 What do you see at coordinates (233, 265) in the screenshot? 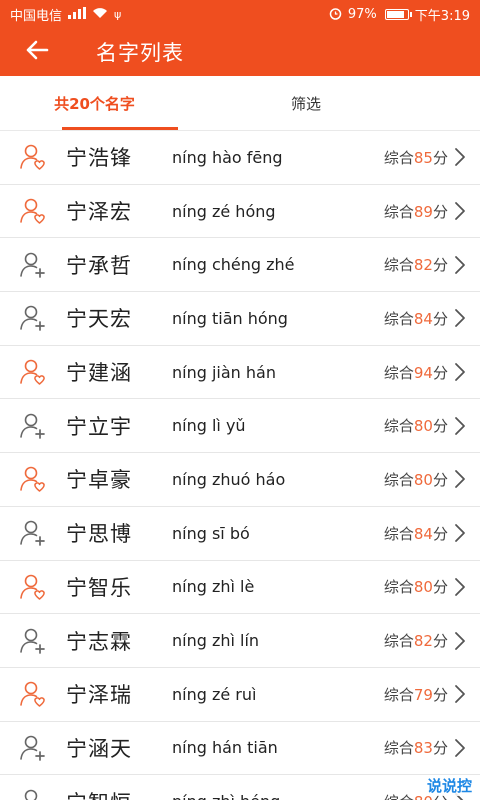
I see `pinyin-text: níng chéng zhé` at bounding box center [233, 265].